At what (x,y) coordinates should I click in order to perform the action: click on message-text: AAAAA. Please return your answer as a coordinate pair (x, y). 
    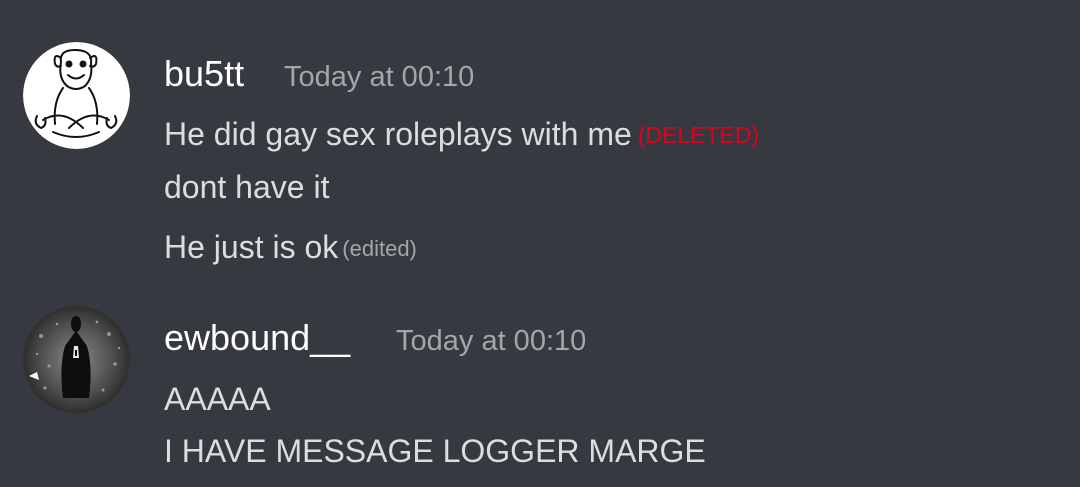
    Looking at the image, I should click on (217, 399).